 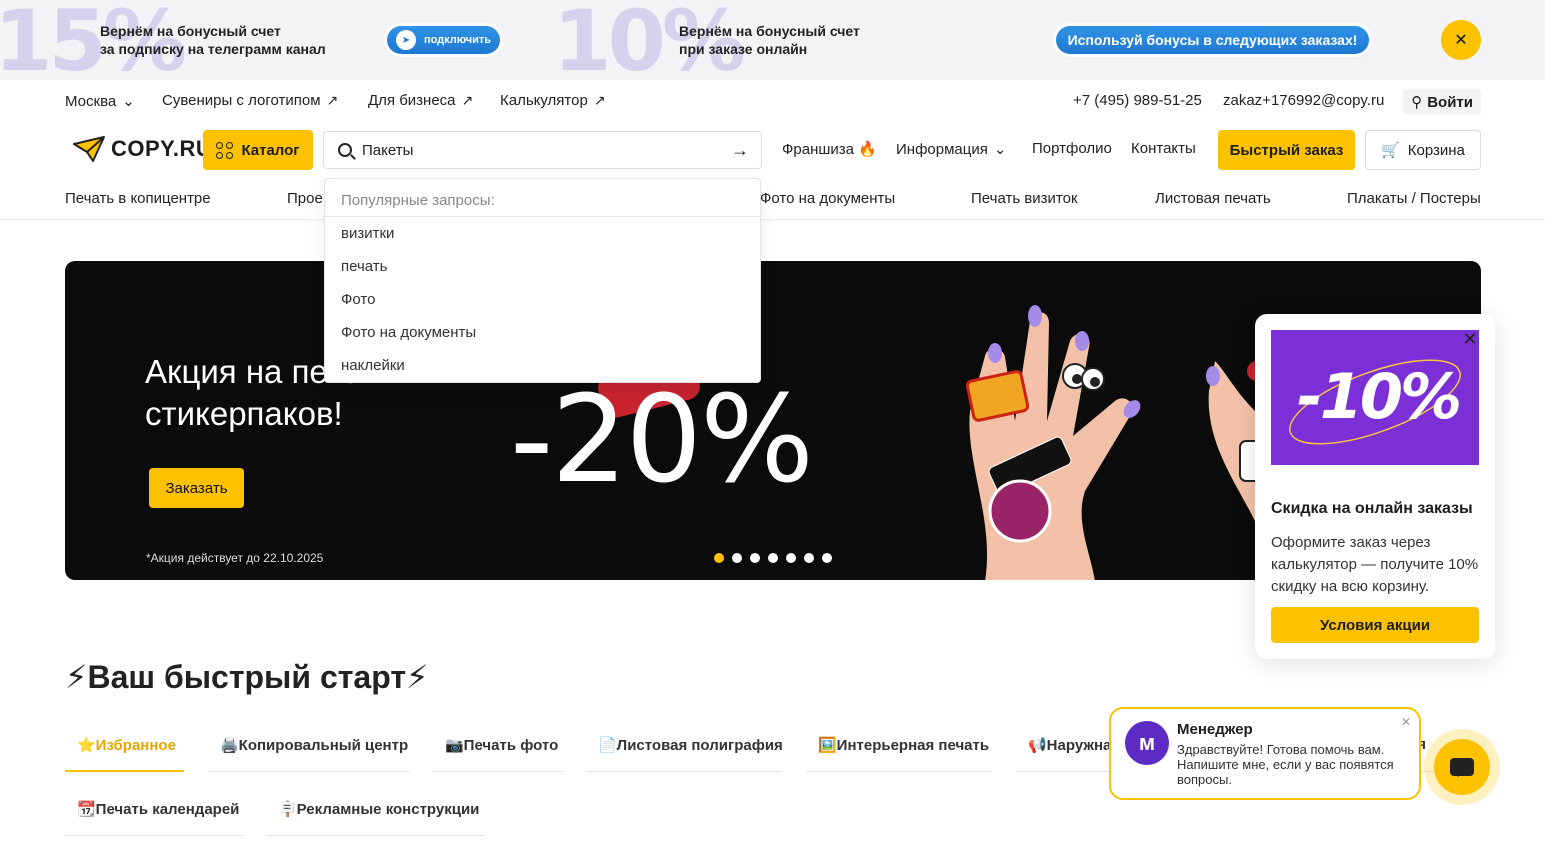 I want to click on category-project: Прое, so click(x=305, y=198).